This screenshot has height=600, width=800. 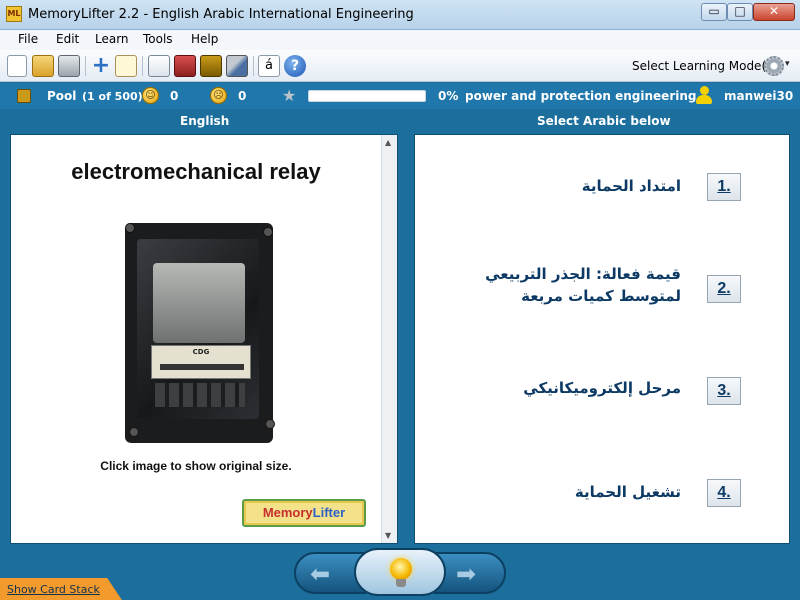 What do you see at coordinates (185, 66) in the screenshot?
I see `book-icon` at bounding box center [185, 66].